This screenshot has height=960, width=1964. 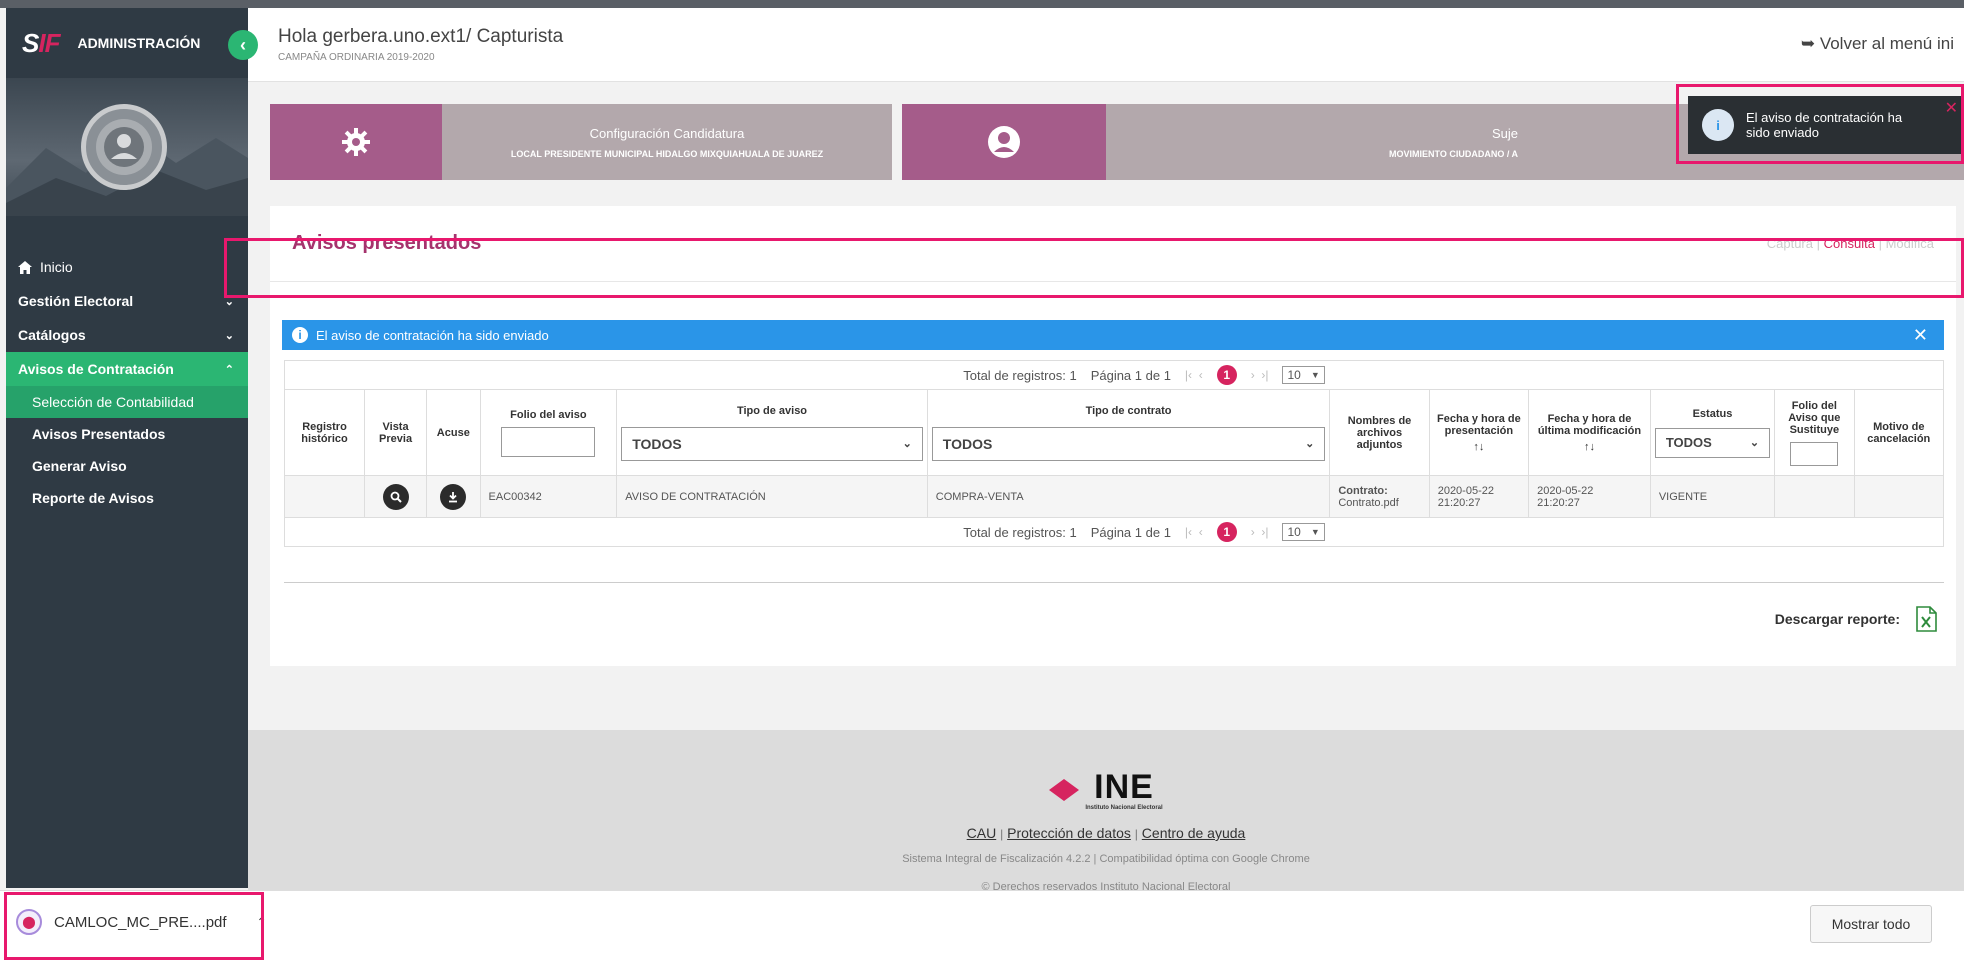 I want to click on alert-close-button: ✕, so click(x=1920, y=335).